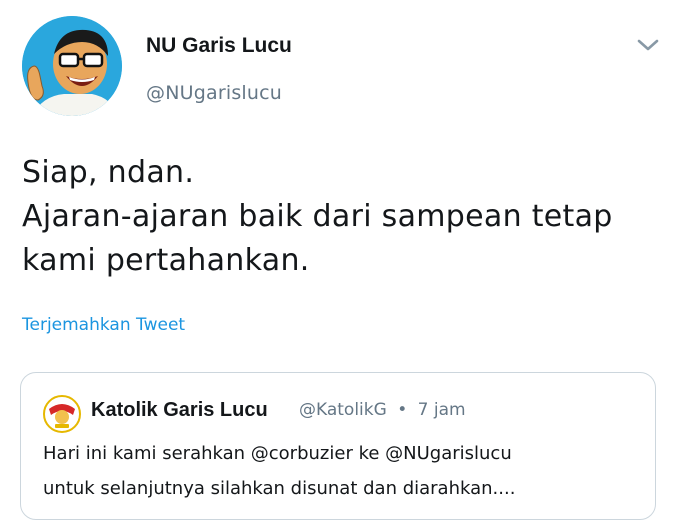  Describe the element at coordinates (343, 410) in the screenshot. I see `quoted-author-handle: @KatolikG` at that location.